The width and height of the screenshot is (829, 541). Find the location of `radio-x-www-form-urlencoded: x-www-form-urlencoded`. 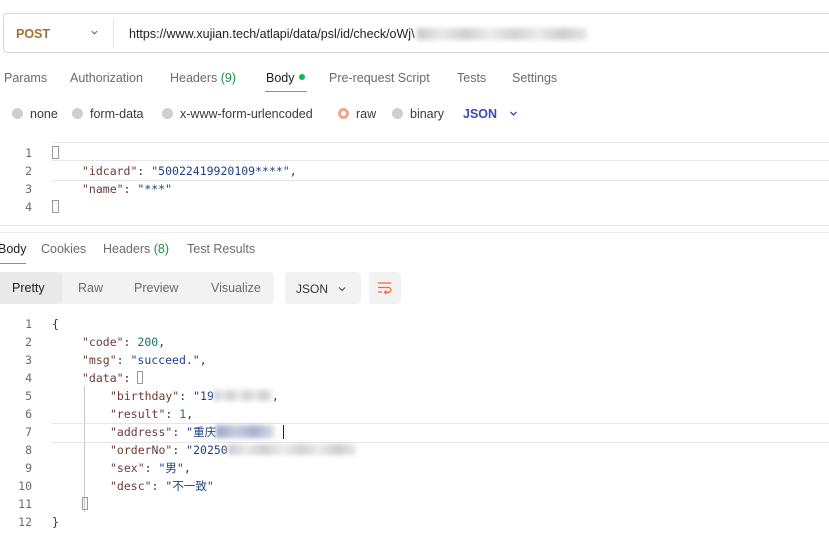

radio-x-www-form-urlencoded: x-www-form-urlencoded is located at coordinates (237, 114).